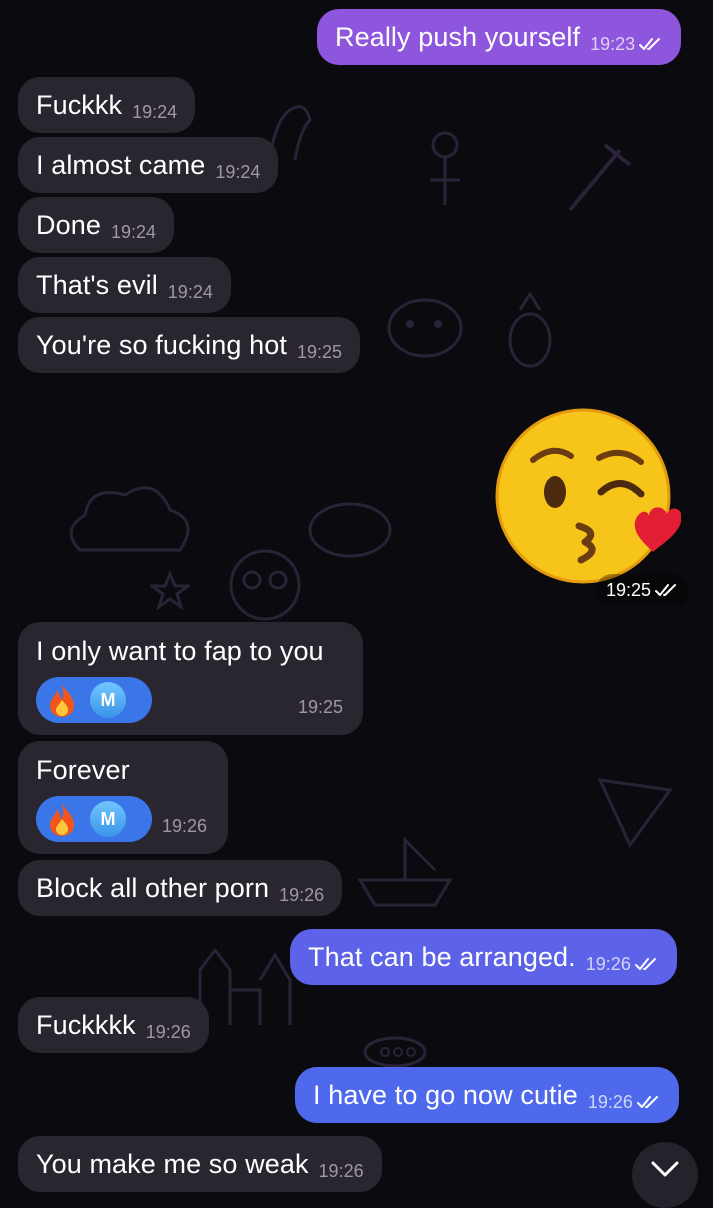 The height and width of the screenshot is (1208, 713). I want to click on message-bubble-incoming: I only want to fap to you M 19:25, so click(190, 678).